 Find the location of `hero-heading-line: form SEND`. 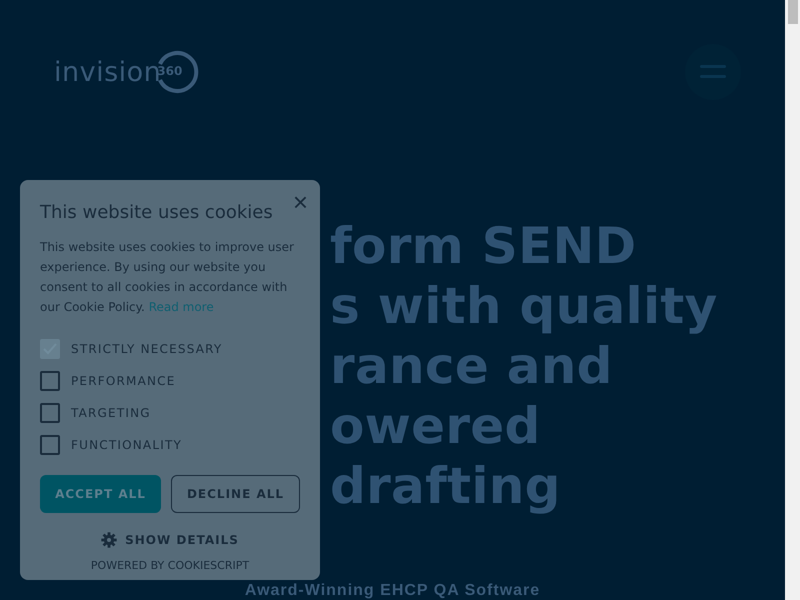

hero-heading-line: form SEND is located at coordinates (483, 246).